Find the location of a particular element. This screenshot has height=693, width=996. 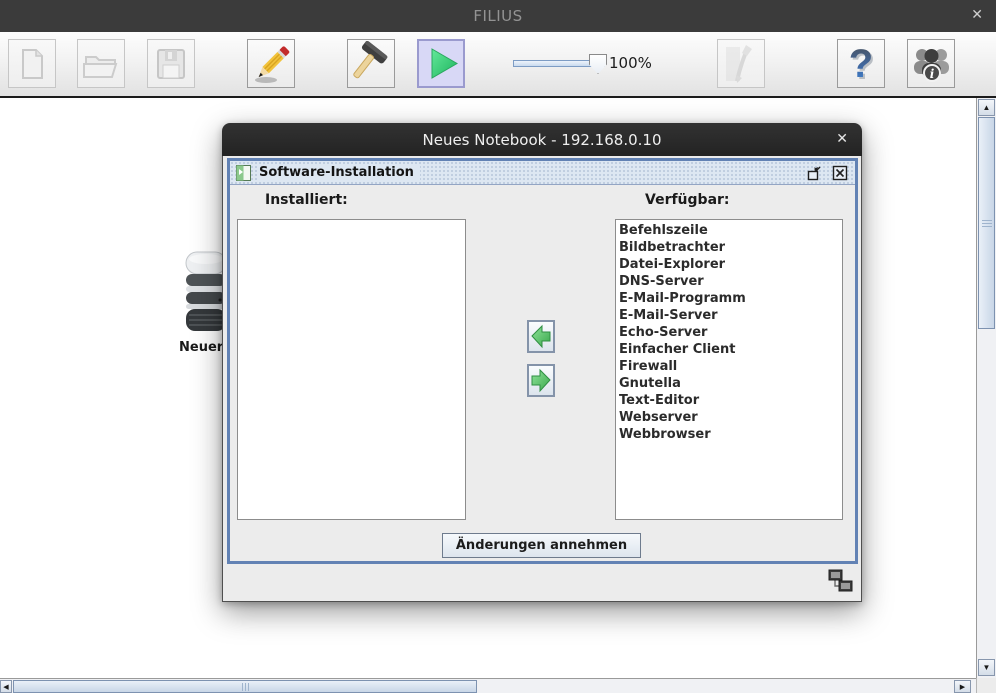

hammer-action-mode-icon is located at coordinates (370, 59).